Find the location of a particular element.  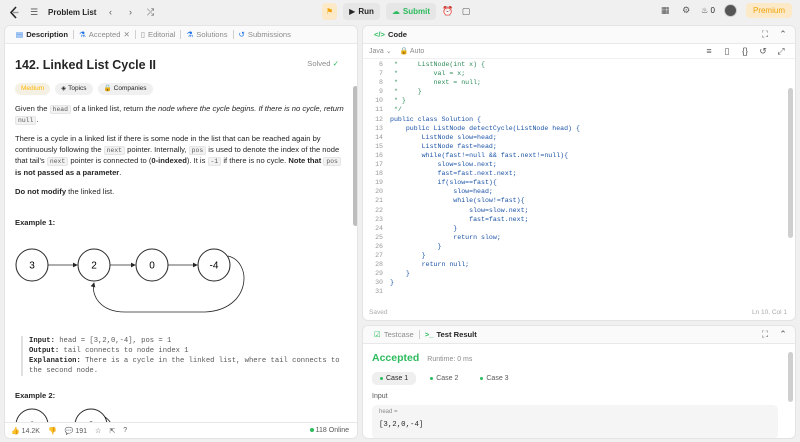

save-status: Saved is located at coordinates (378, 312).